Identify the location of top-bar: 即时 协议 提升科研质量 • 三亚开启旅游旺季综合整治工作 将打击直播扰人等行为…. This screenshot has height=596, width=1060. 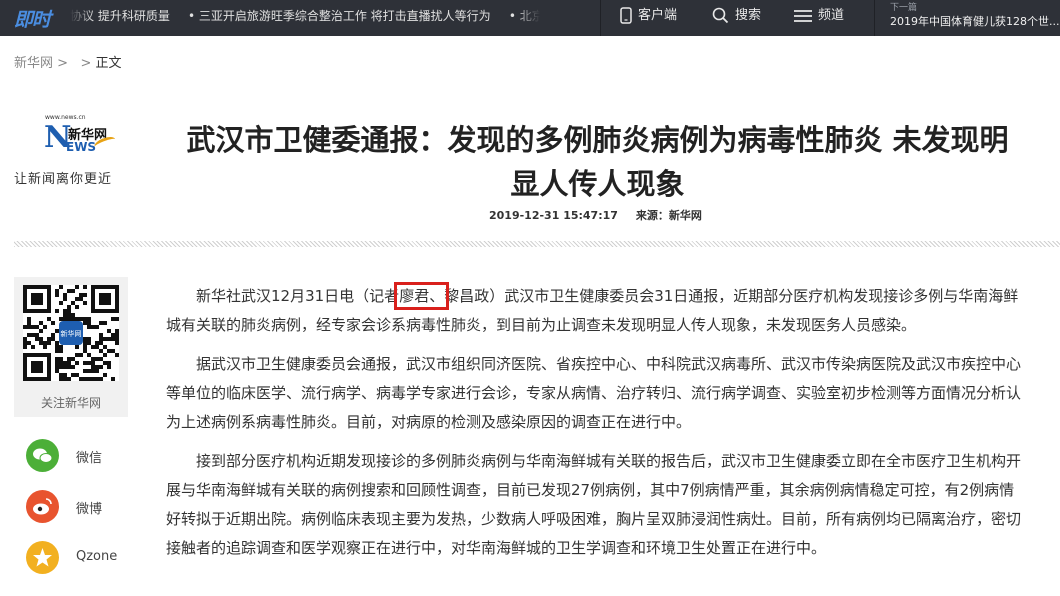
(530, 18).